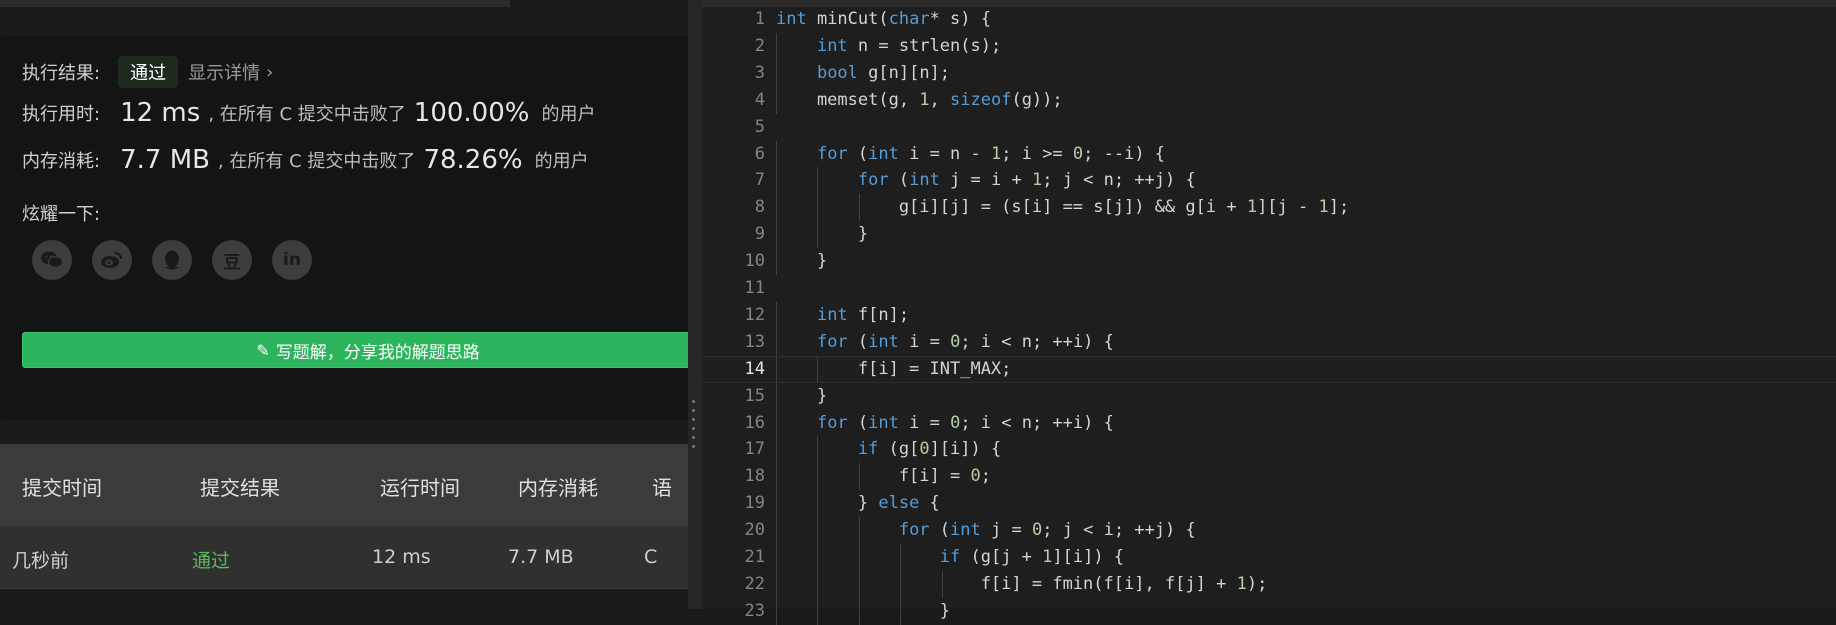 The image size is (1836, 625). I want to click on runtime-mid: , 在所有 C 提交中击败了, so click(307, 114).